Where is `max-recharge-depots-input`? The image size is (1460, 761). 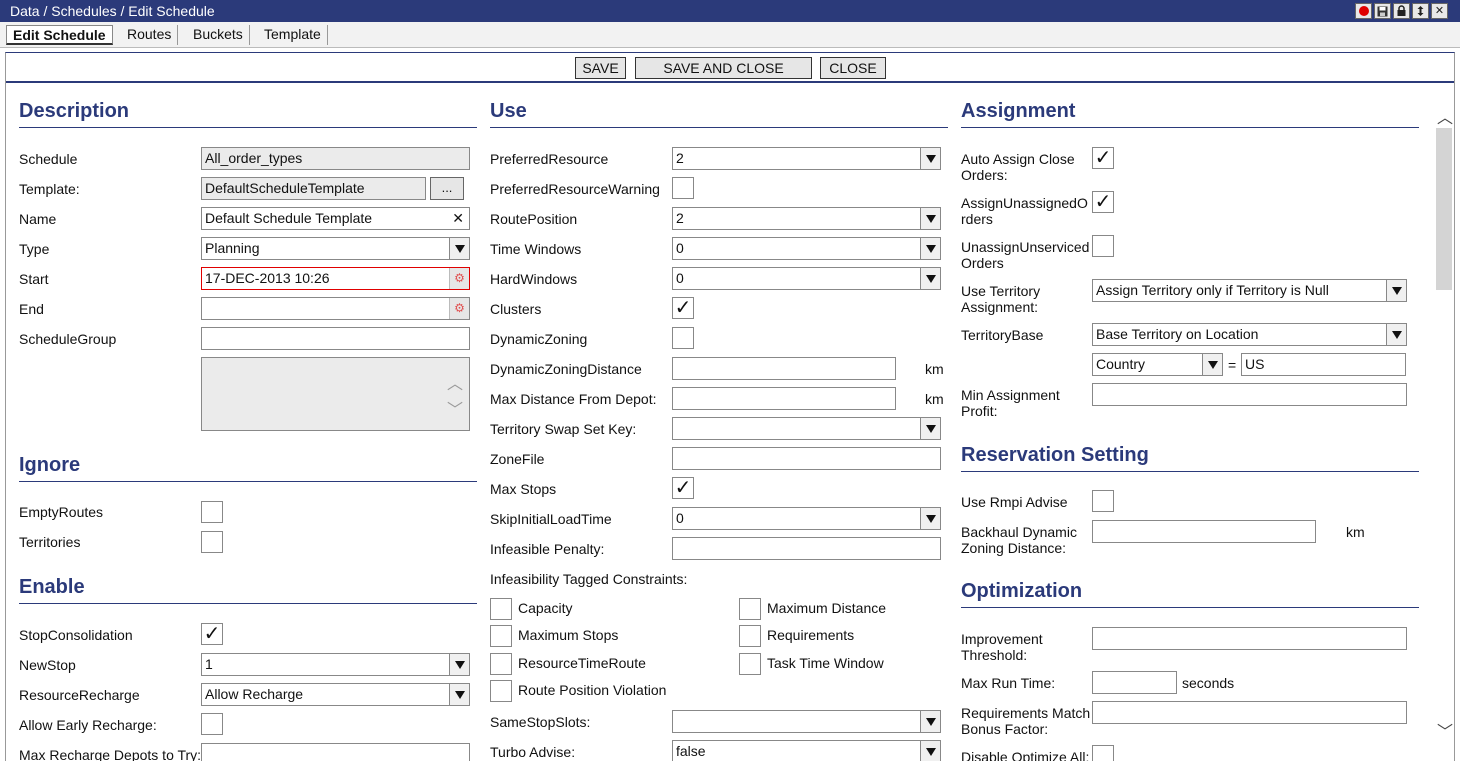 max-recharge-depots-input is located at coordinates (335, 752).